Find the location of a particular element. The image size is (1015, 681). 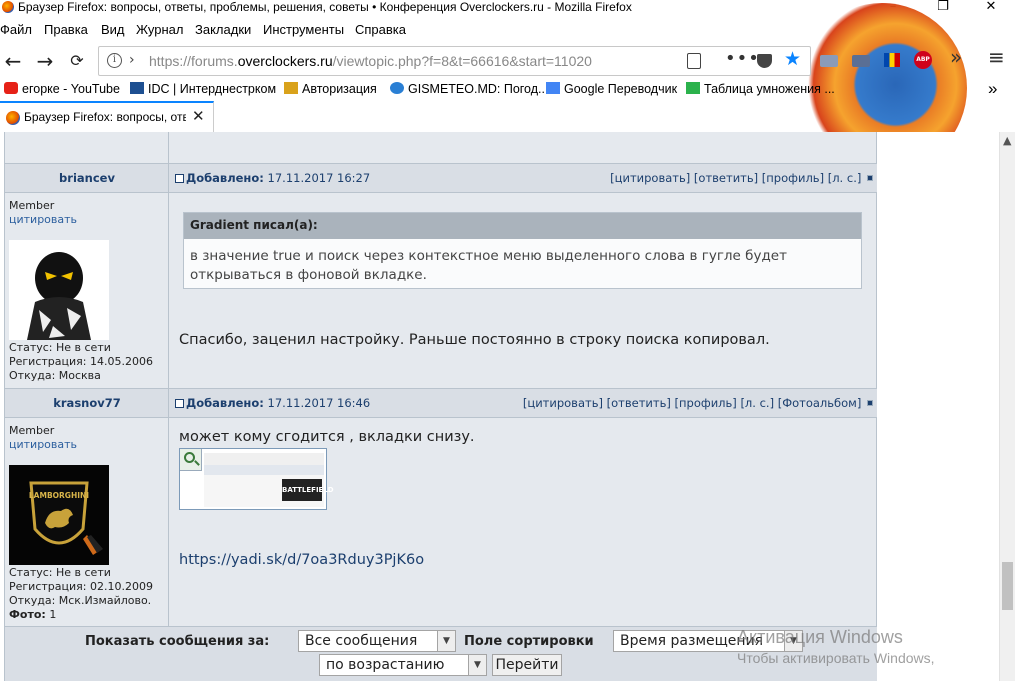

close-tab-icon: ✕ is located at coordinates (198, 116).